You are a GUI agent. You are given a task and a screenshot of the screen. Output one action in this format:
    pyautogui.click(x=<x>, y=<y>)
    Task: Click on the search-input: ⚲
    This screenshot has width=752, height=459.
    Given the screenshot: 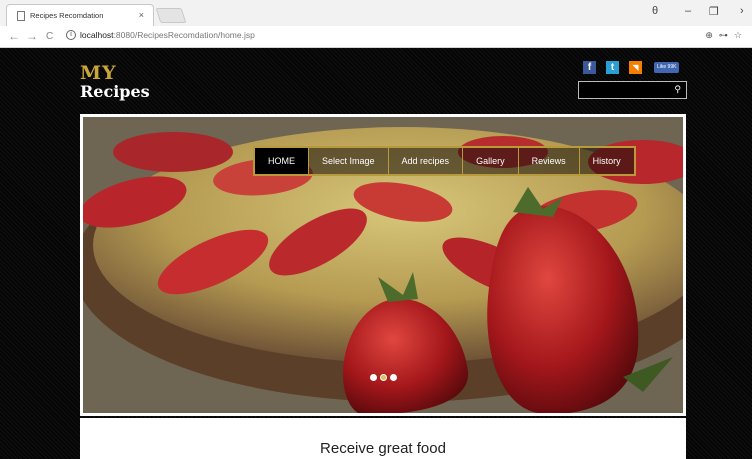 What is the action you would take?
    pyautogui.click(x=632, y=90)
    